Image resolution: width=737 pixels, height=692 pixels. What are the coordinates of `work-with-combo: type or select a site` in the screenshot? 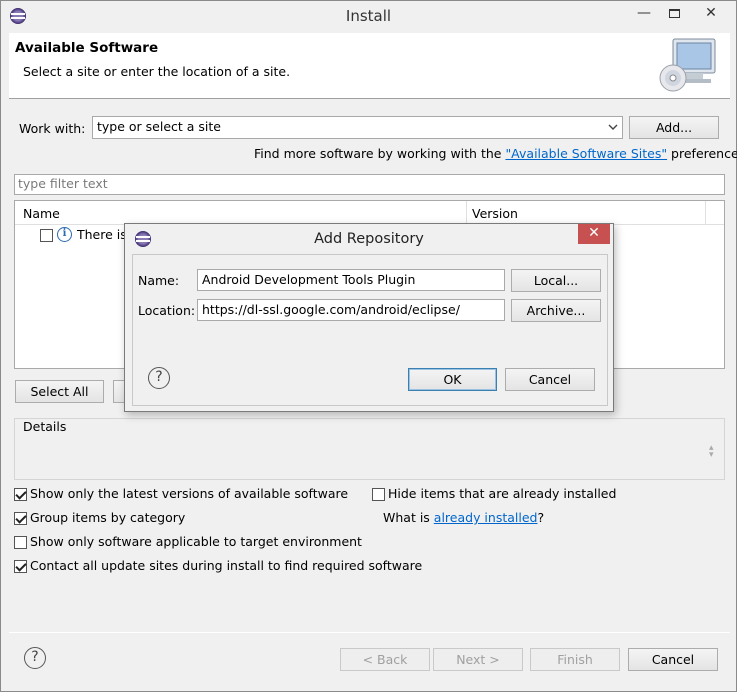 It's located at (357, 127).